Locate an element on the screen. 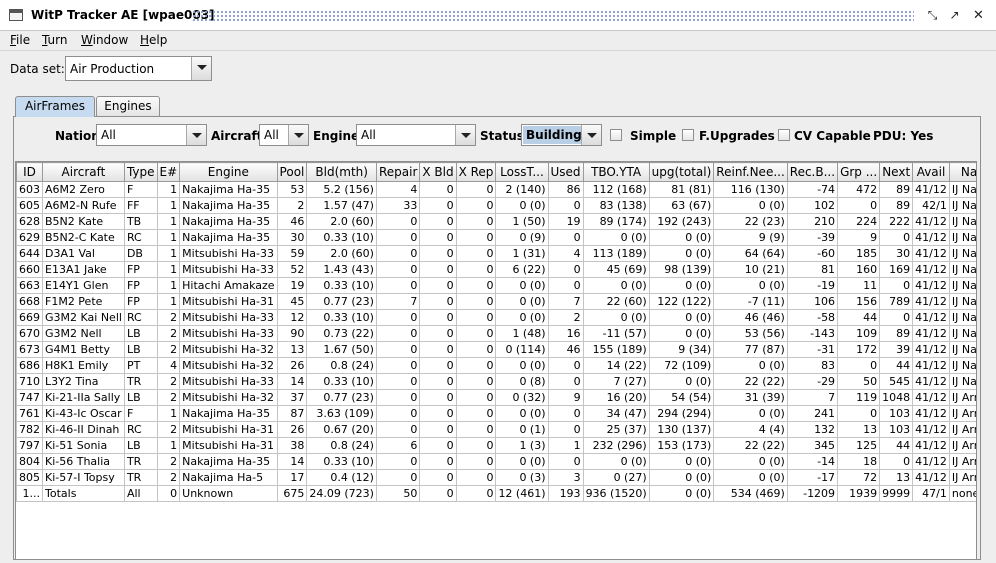  menu-file: File is located at coordinates (20, 40).